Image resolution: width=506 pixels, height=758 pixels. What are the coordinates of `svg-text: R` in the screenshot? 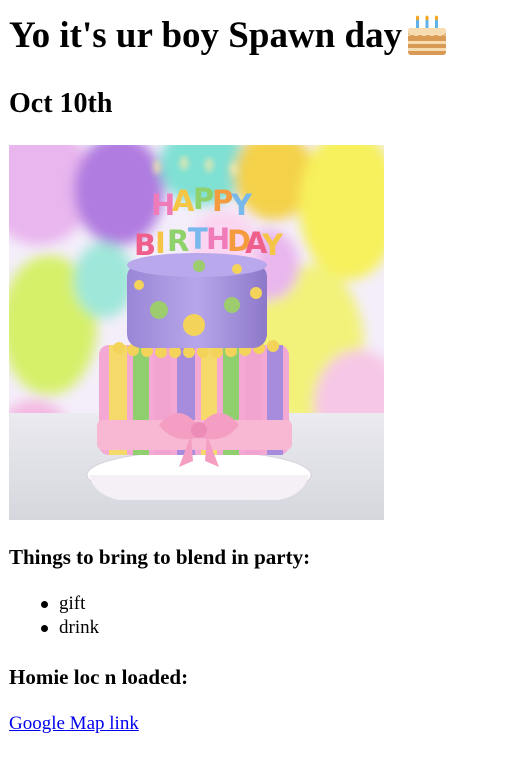 It's located at (178, 241).